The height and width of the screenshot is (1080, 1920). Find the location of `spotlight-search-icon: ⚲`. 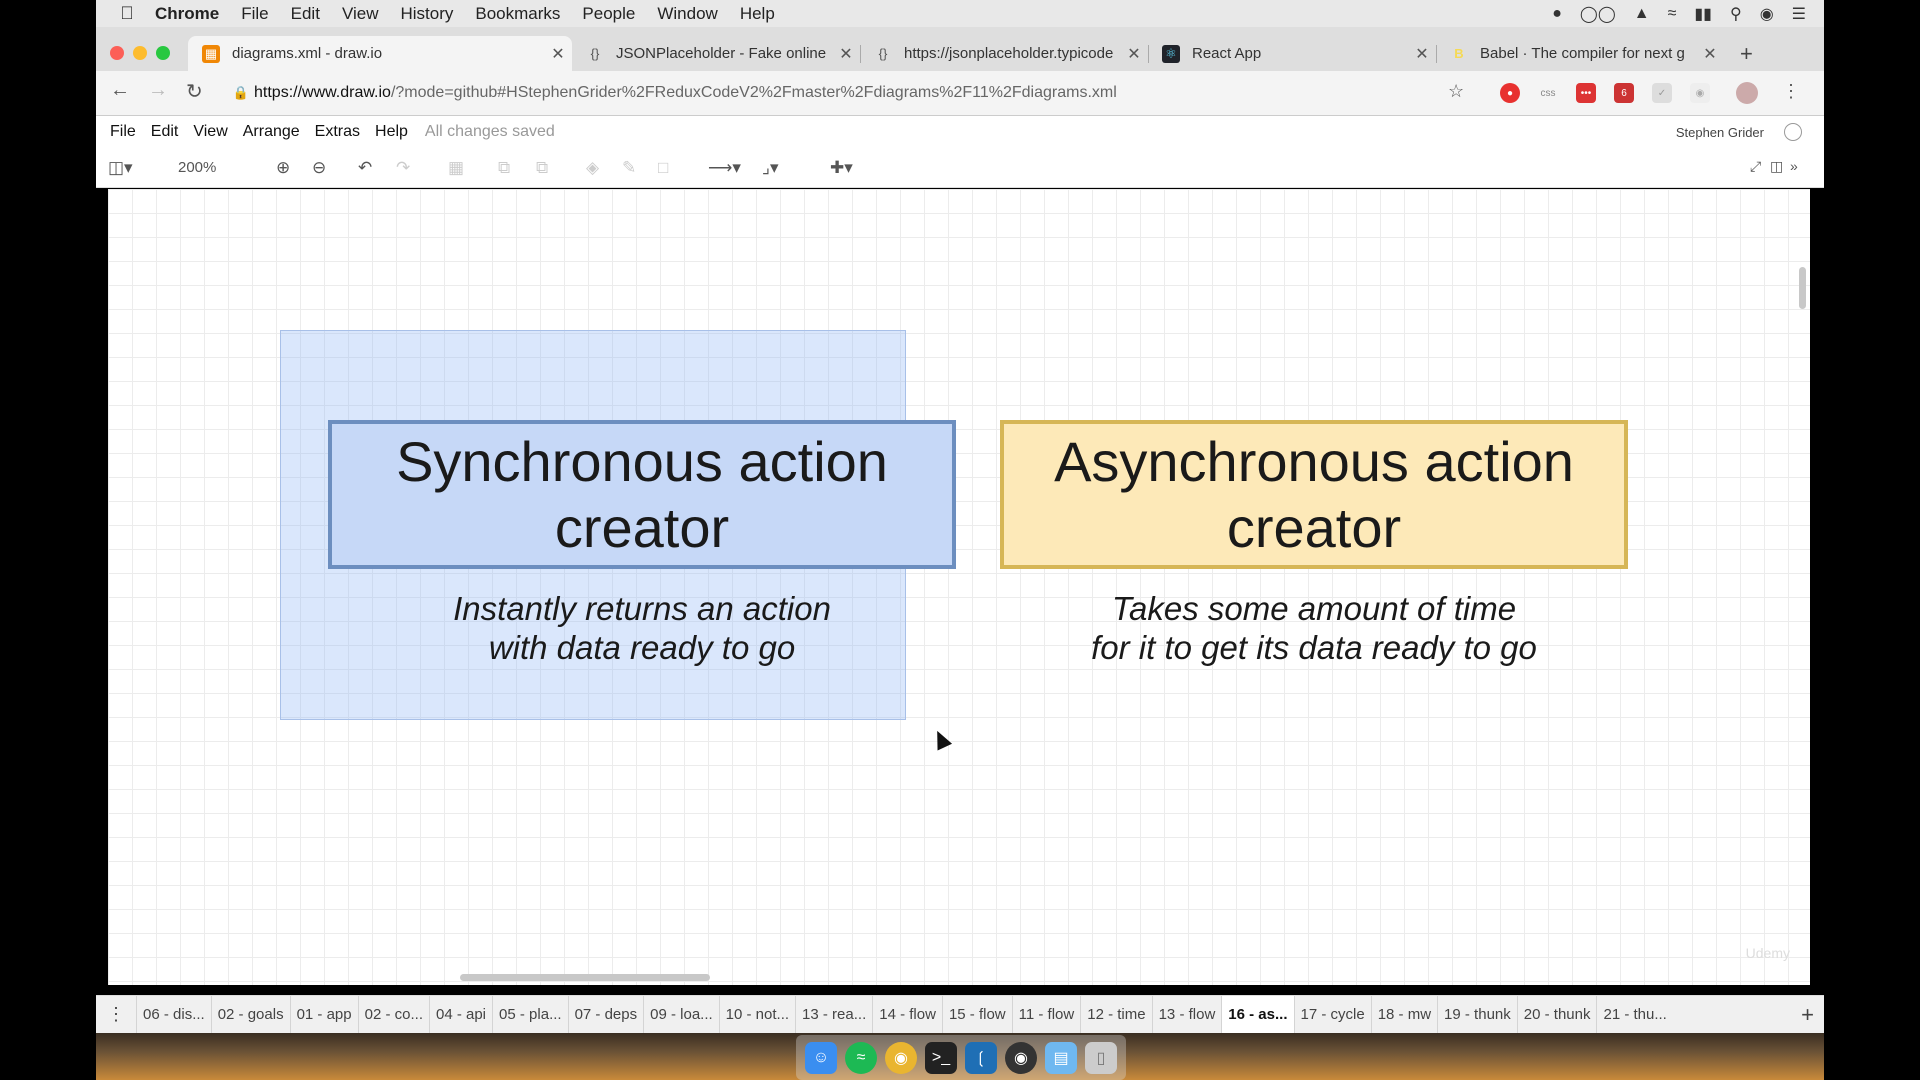

spotlight-search-icon: ⚲ is located at coordinates (1736, 14).